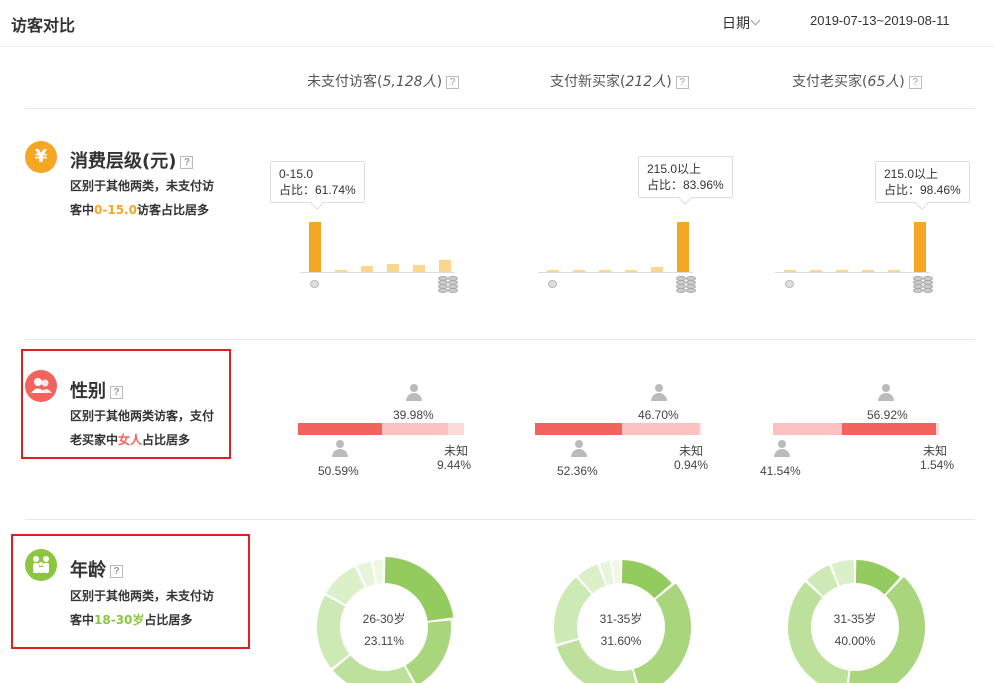 Image resolution: width=995 pixels, height=683 pixels. I want to click on header-bar: 访客对比 日期 2019-07-13~2019-08-11, so click(497, 23).